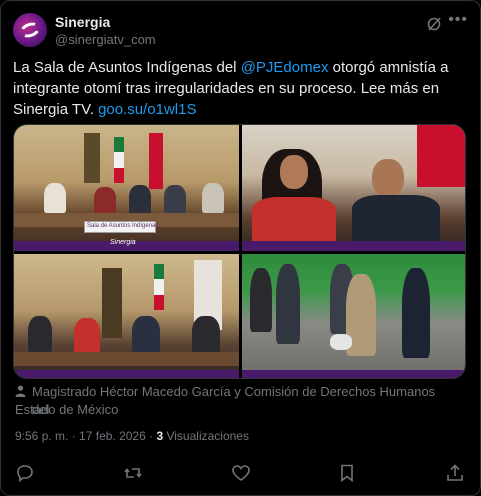 This screenshot has height=496, width=481. I want to click on sinergia-logo-mark, so click(30, 30).